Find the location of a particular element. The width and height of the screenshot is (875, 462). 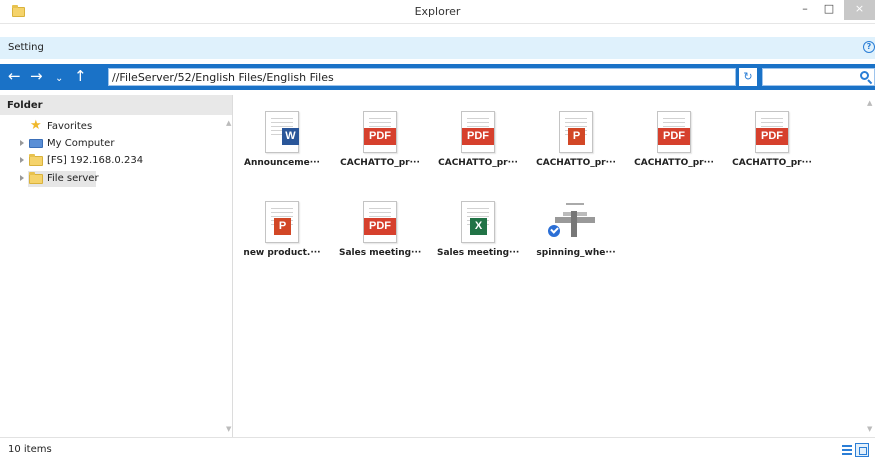

refresh-icon: ↻ is located at coordinates (748, 77).